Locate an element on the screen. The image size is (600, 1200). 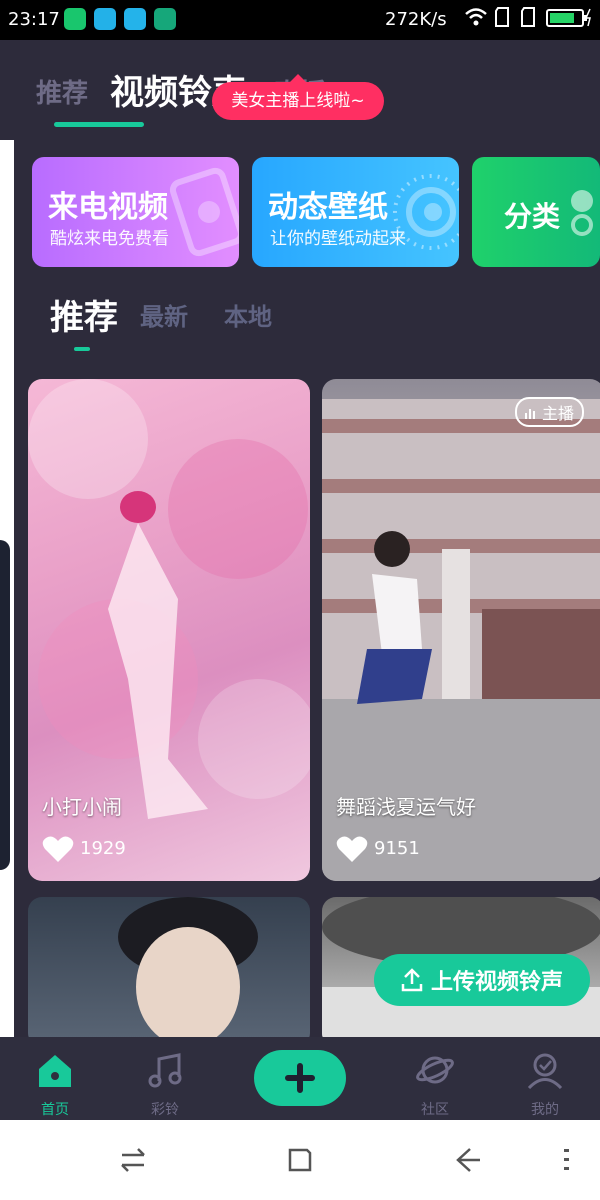
upload-video-ringtone-button: 上传视频铃声 is located at coordinates (482, 980).